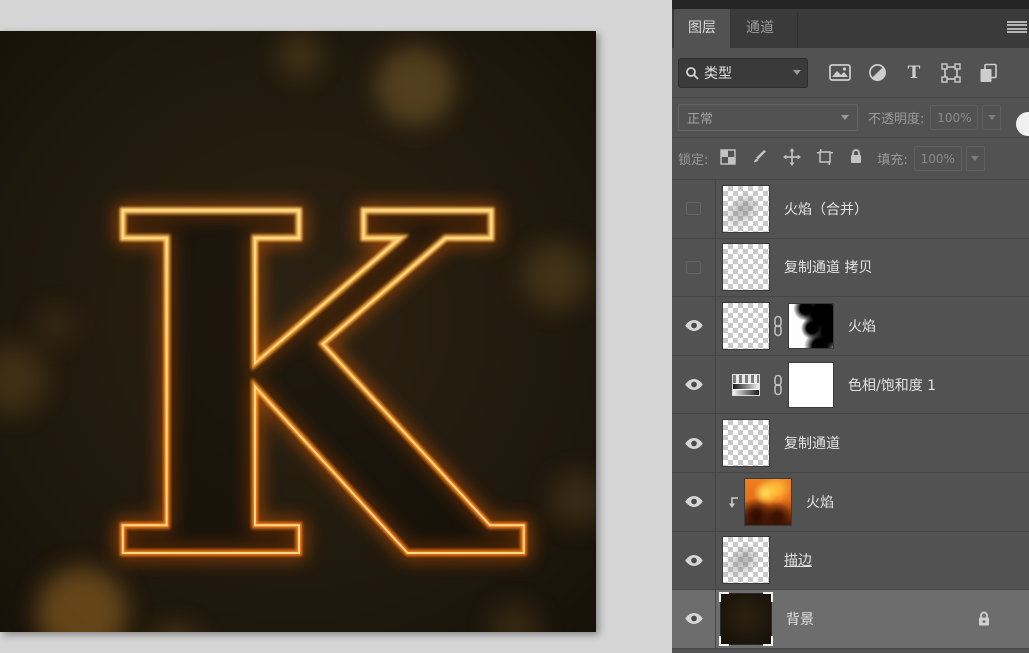 Image resolution: width=1029 pixels, height=653 pixels. I want to click on lock-pixels-brush-icon, so click(759, 158).